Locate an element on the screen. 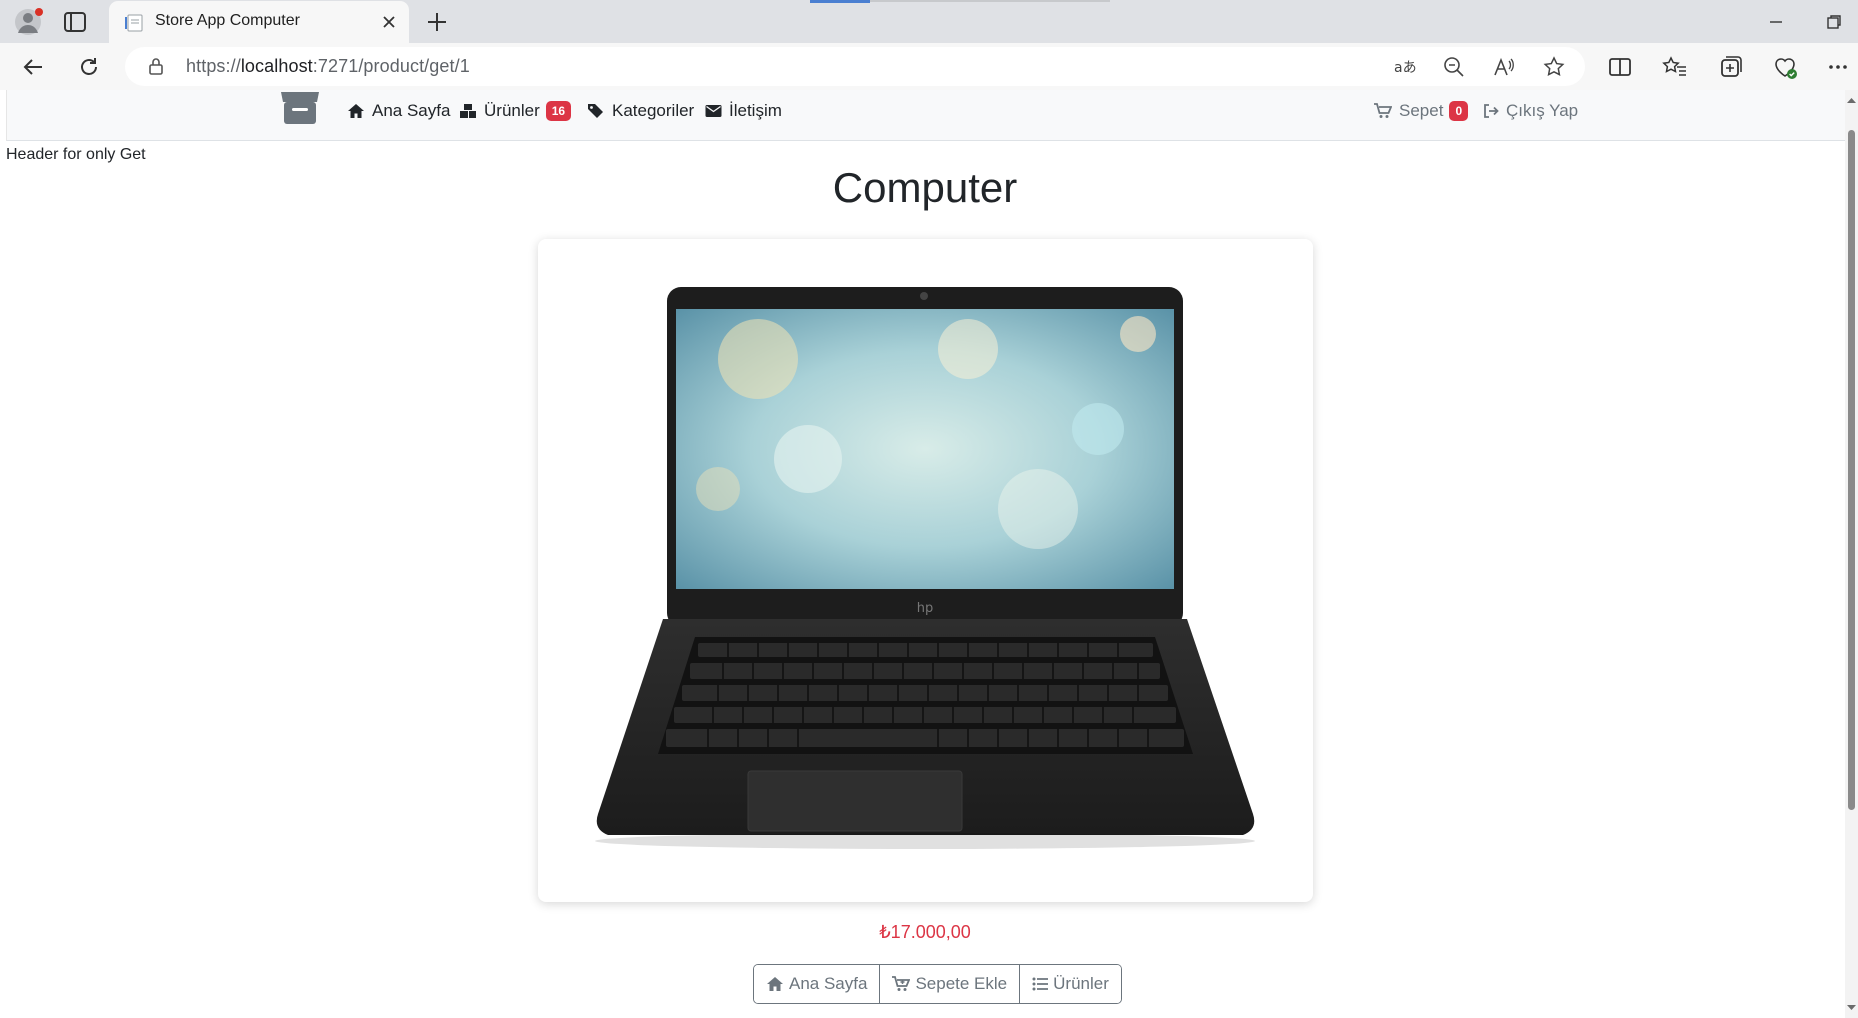 The image size is (1858, 1018). scroll-down-arrow-icon is located at coordinates (1851, 1007).